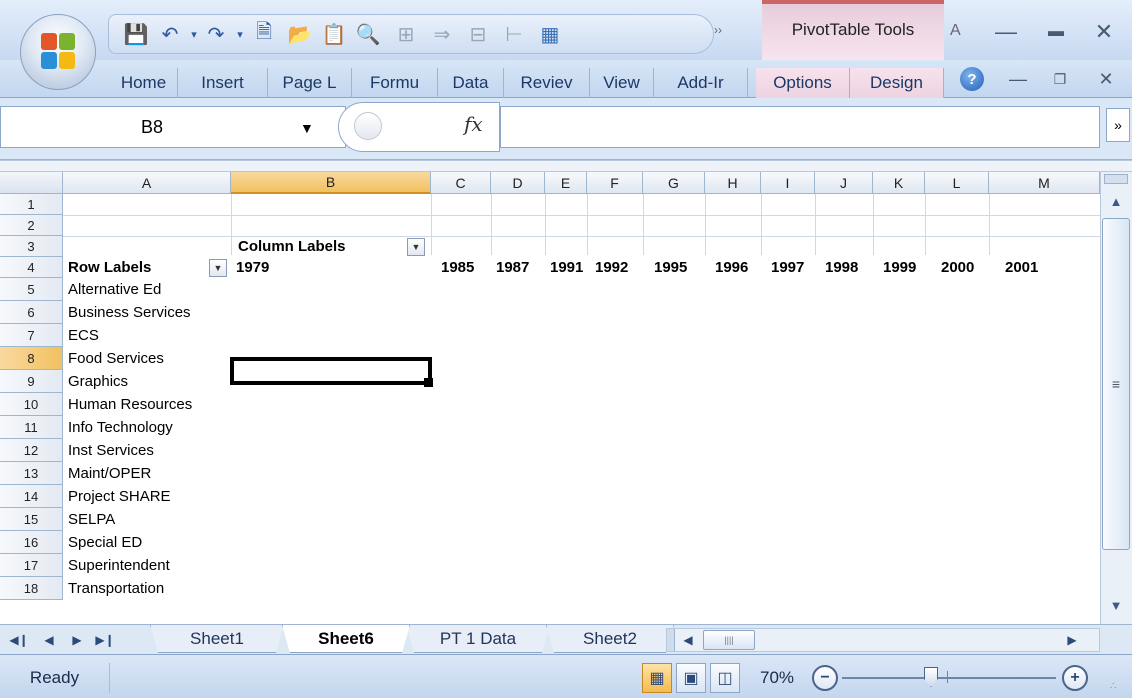  Describe the element at coordinates (307, 128) in the screenshot. I see `name-box-dropdown-icon: ▼` at that location.